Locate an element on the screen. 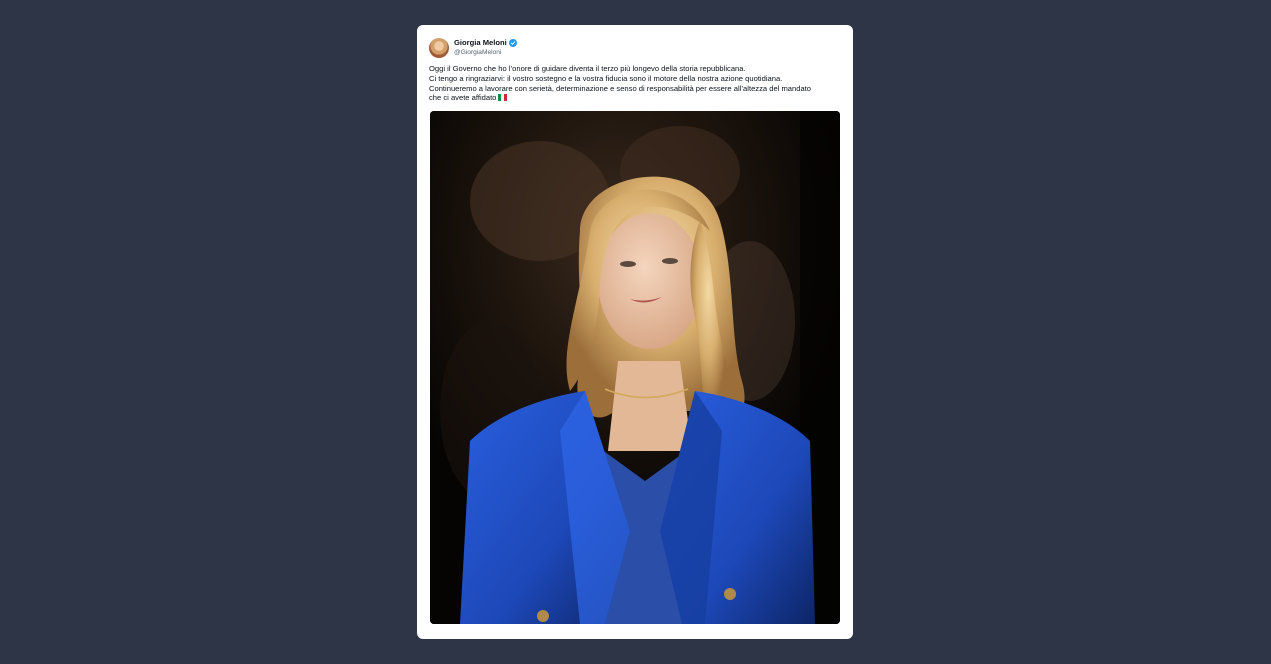 The height and width of the screenshot is (664, 1271). author-handle: @GiorgiaMeloni is located at coordinates (485, 53).